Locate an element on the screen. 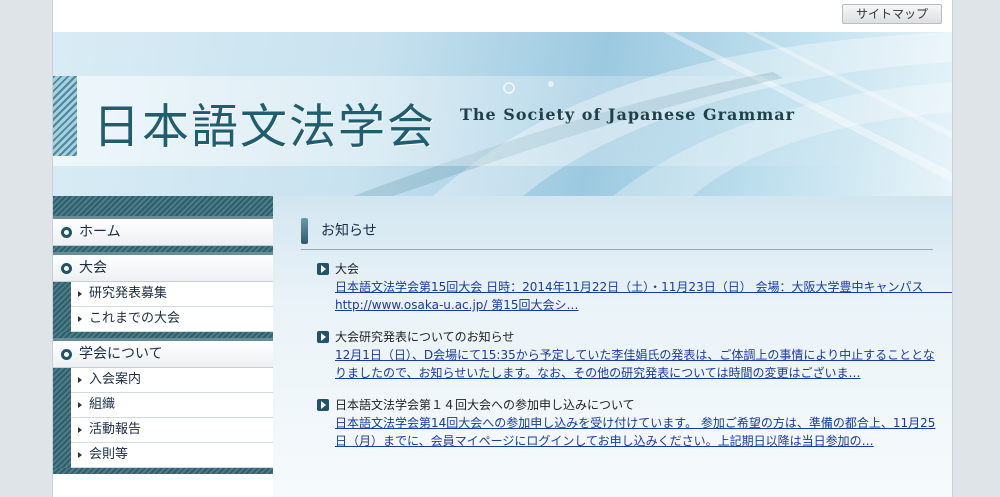 This screenshot has height=497, width=1000. nav-sub-label: これまでの大会 is located at coordinates (135, 318).